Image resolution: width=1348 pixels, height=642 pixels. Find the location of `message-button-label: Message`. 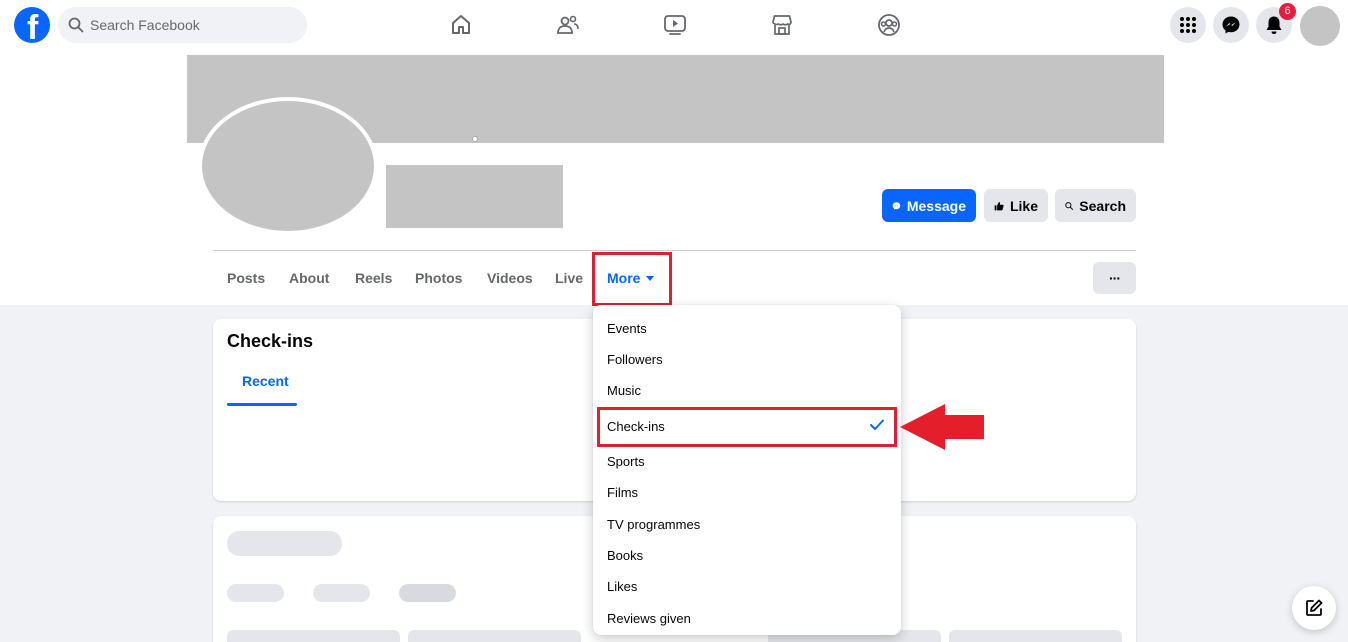

message-button-label: Message is located at coordinates (936, 205).